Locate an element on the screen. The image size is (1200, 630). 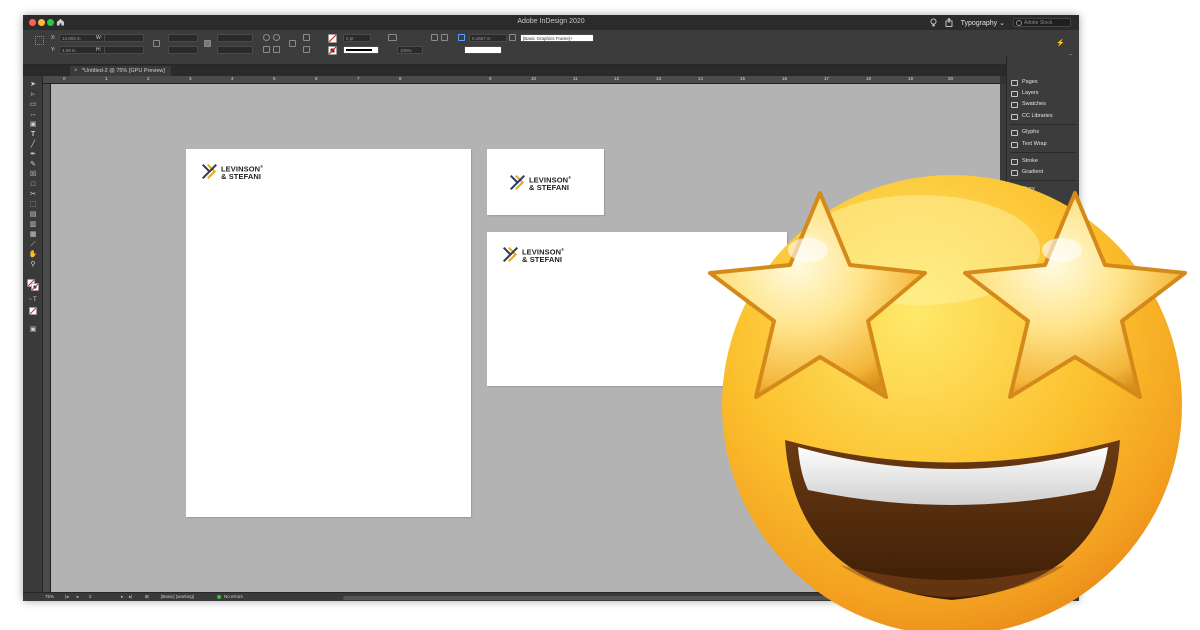
height-field is located at coordinates (124, 50).